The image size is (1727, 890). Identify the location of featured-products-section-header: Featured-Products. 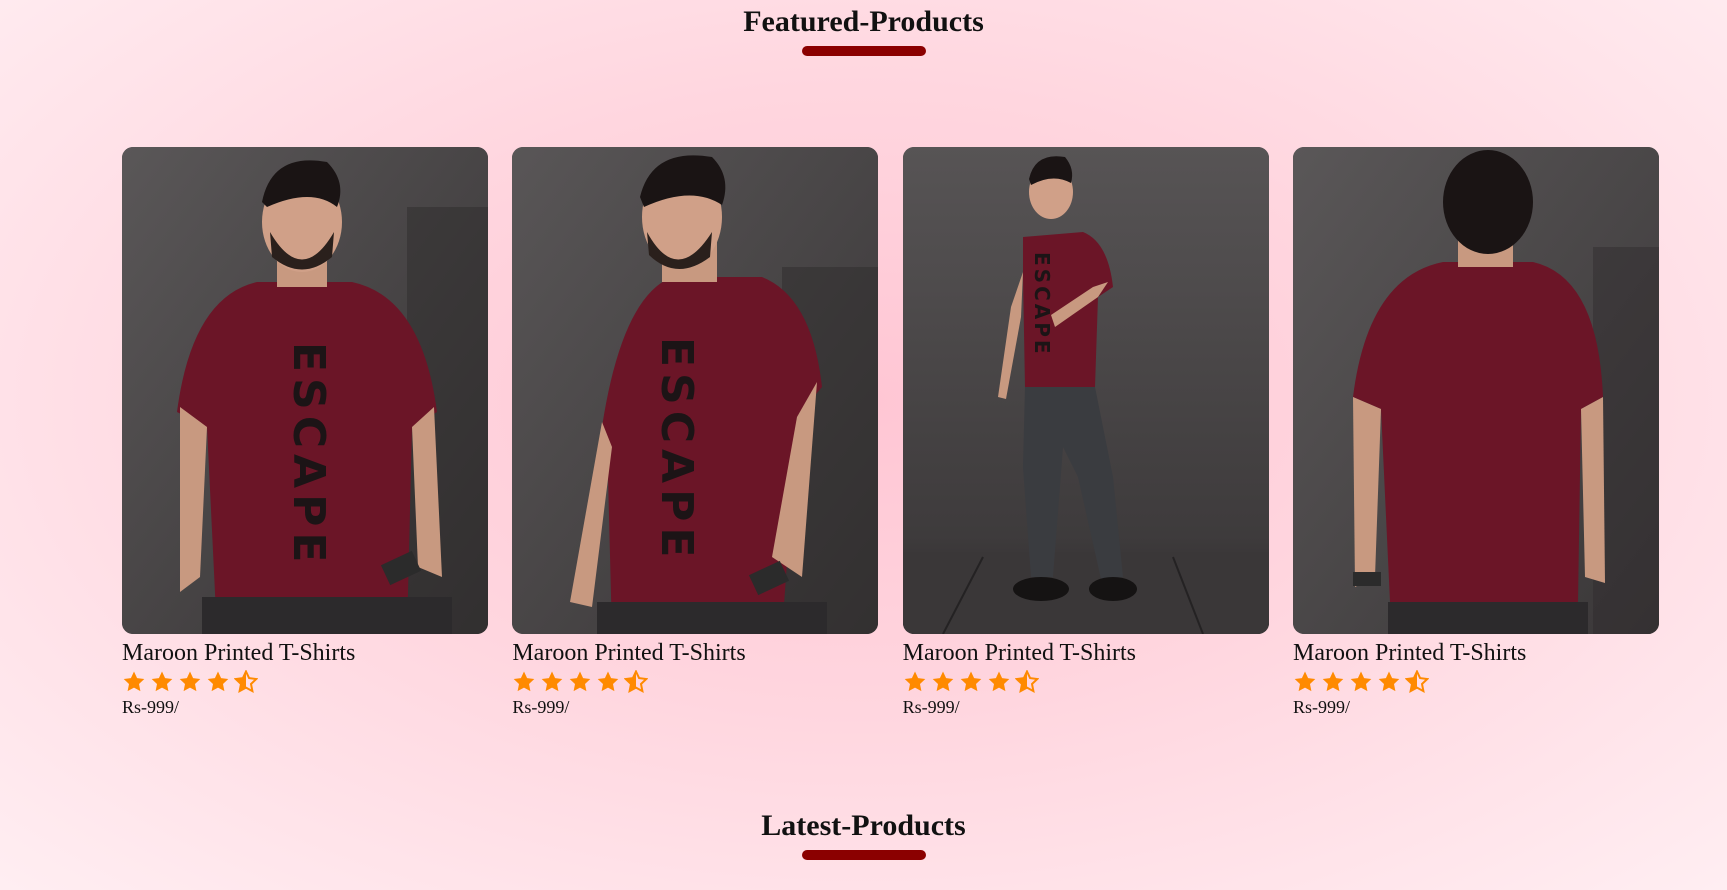
(863, 30).